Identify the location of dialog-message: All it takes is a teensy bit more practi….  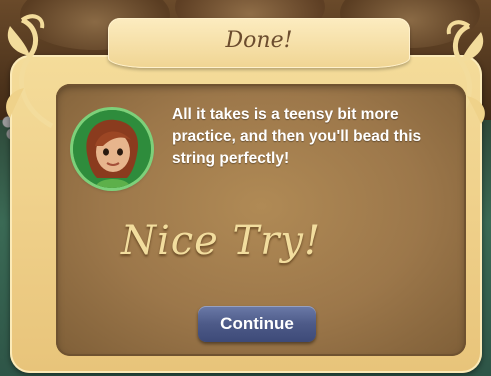
(297, 136).